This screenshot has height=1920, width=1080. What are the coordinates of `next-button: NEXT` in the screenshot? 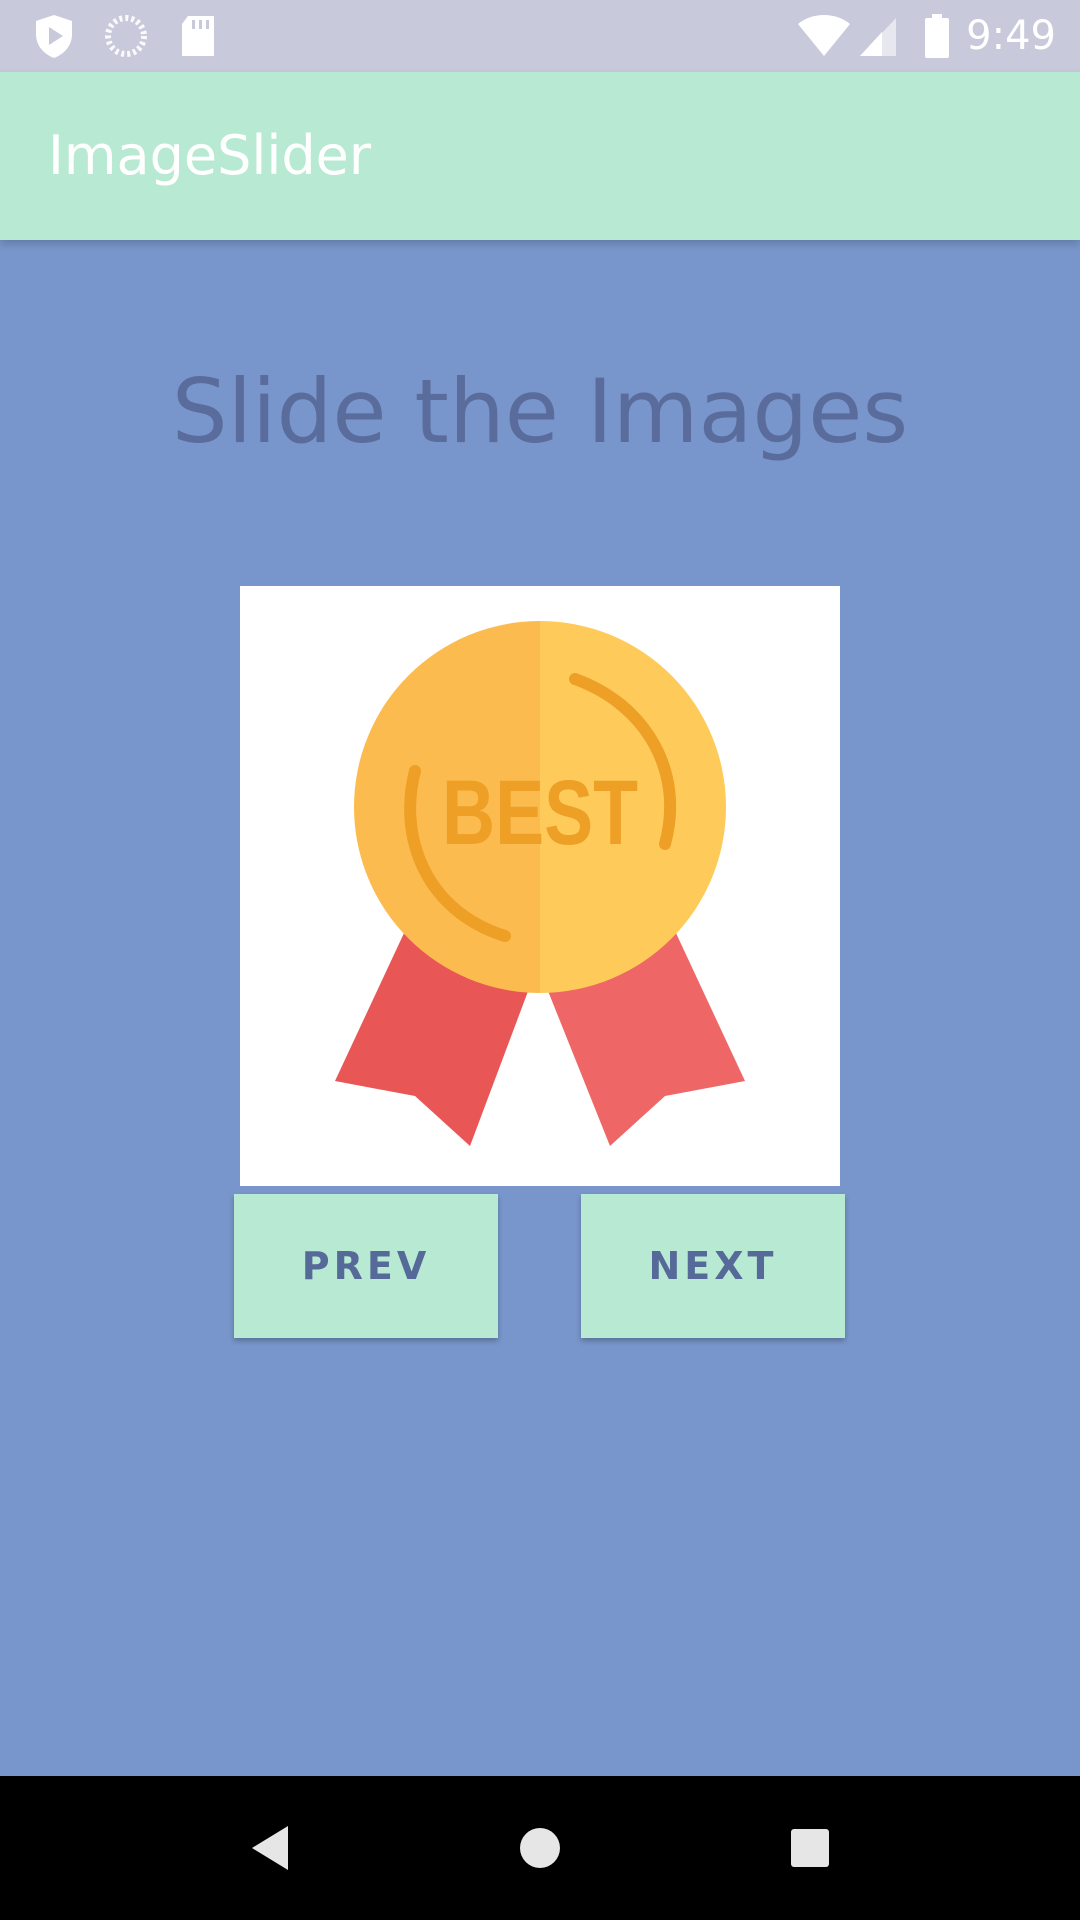 It's located at (713, 1266).